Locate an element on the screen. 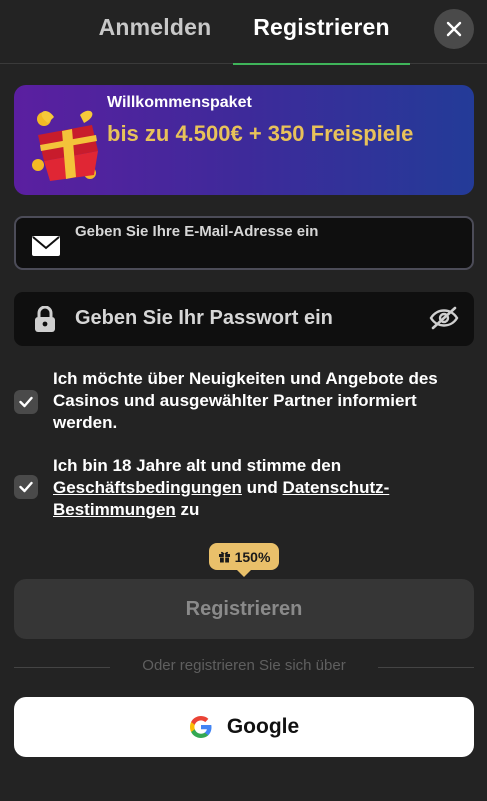 The image size is (487, 801). divider: Oder registrieren Sie sich über is located at coordinates (244, 668).